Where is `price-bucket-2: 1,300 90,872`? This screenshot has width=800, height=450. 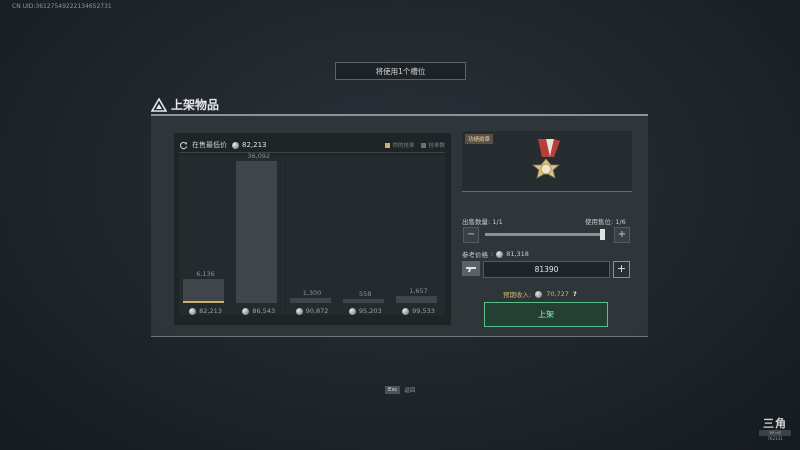 price-bucket-2: 1,300 90,872 is located at coordinates (312, 235).